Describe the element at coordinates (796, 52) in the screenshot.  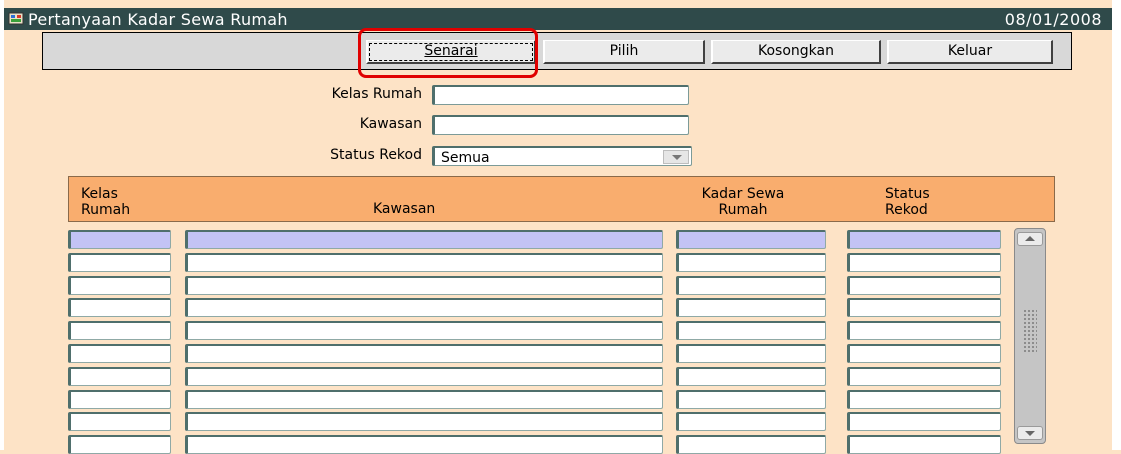
I see `kosongkan-button: Kosongkan` at that location.